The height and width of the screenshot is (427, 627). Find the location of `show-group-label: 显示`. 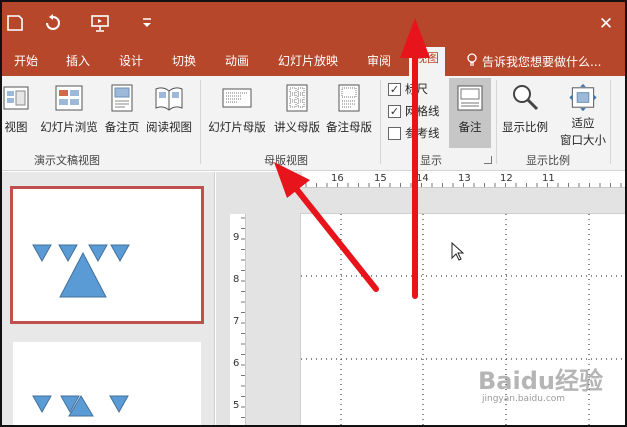

show-group-label: 显示 is located at coordinates (431, 160).